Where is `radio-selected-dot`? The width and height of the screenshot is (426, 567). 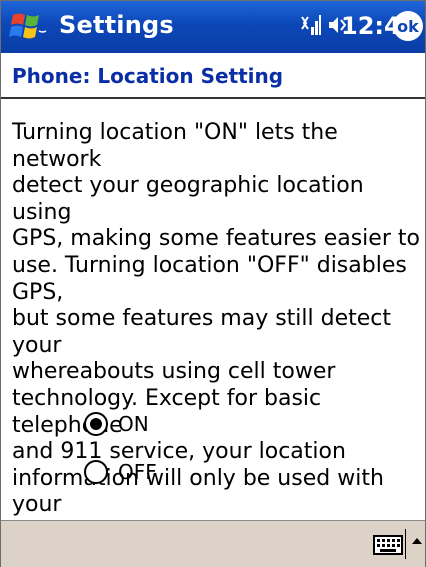 radio-selected-dot is located at coordinates (96, 424).